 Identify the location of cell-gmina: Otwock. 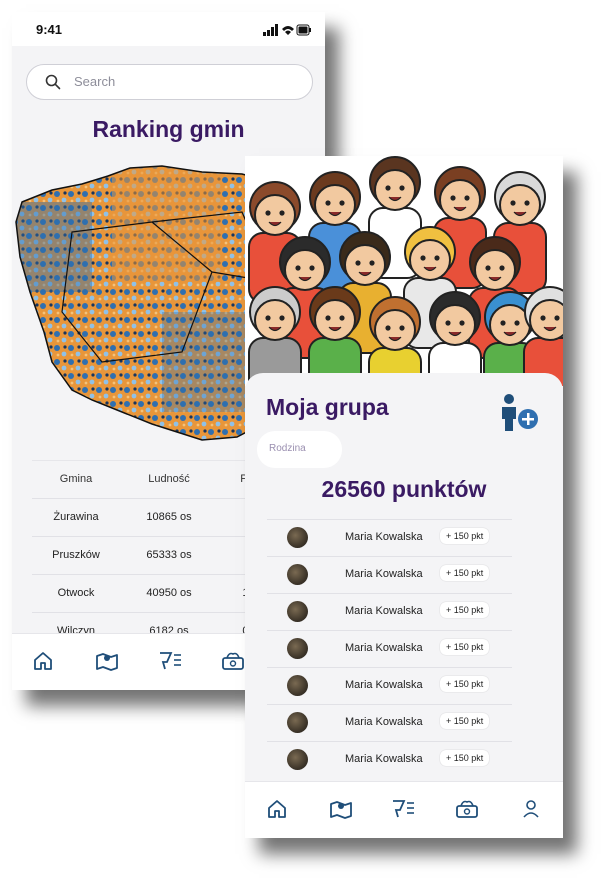
(76, 593).